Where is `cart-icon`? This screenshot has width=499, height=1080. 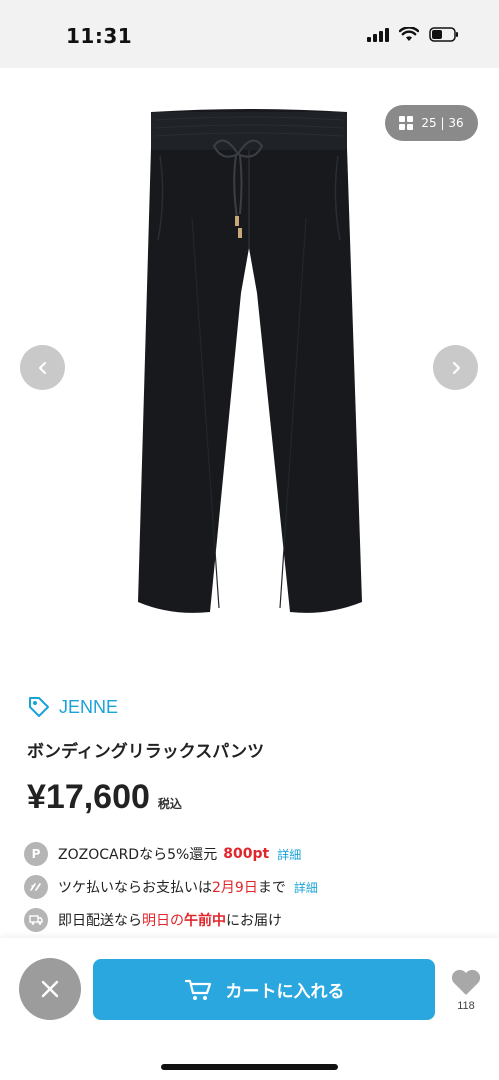 cart-icon is located at coordinates (197, 989).